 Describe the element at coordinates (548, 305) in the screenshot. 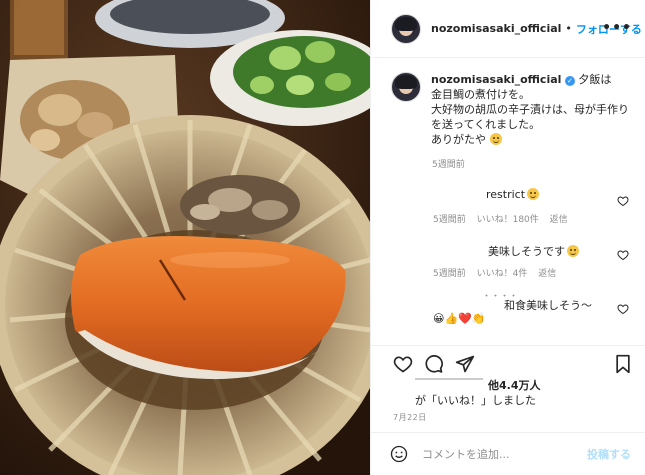

I see `comment-text: 和食美味しそう〜` at that location.